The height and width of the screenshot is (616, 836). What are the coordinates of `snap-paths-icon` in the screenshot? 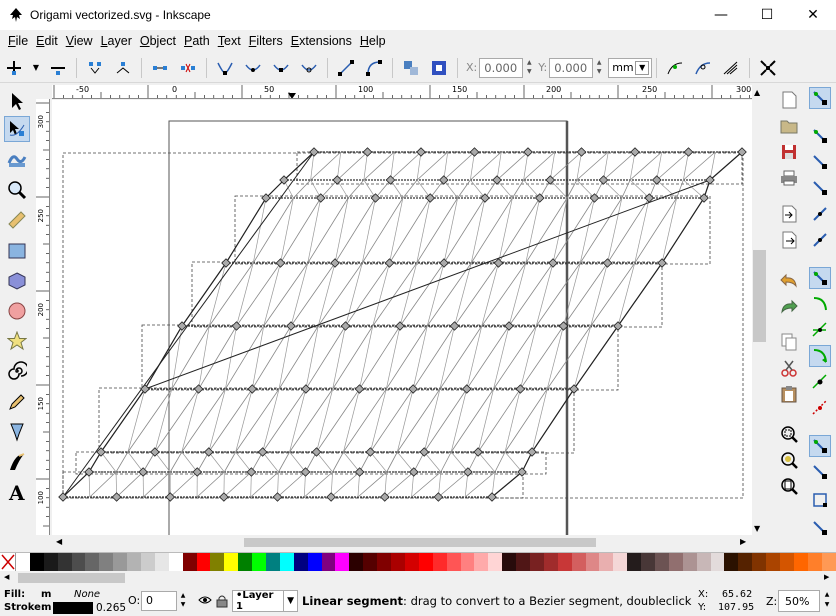 It's located at (820, 304).